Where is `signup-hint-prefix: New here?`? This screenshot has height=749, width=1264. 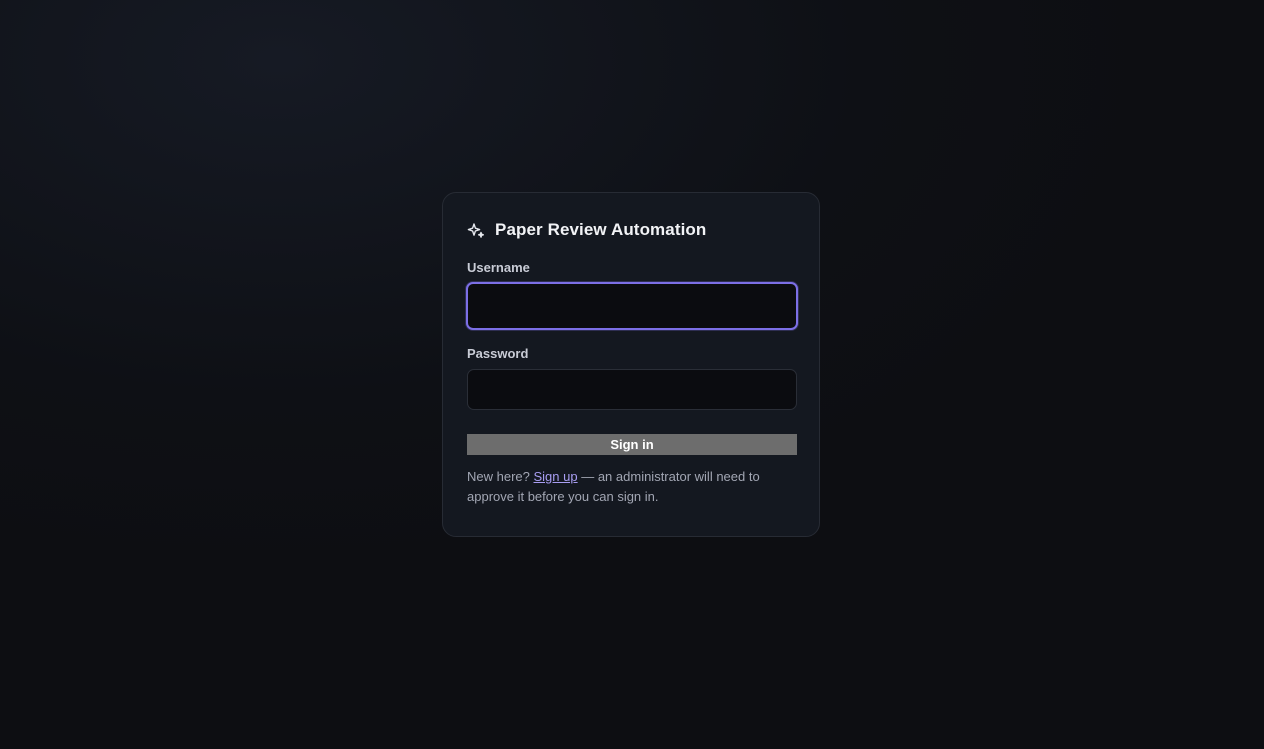
signup-hint-prefix: New here? is located at coordinates (498, 476).